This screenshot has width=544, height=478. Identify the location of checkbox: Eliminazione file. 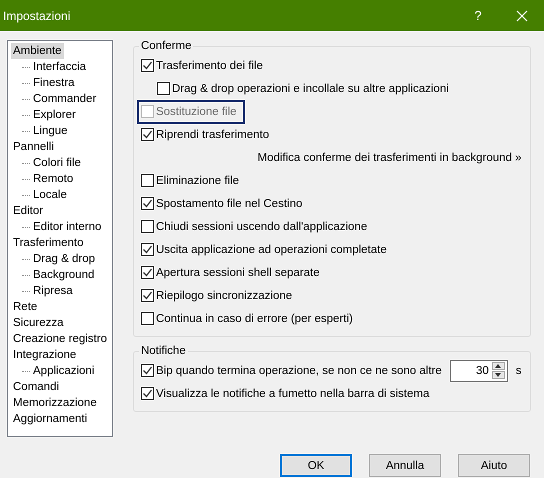
(192, 180).